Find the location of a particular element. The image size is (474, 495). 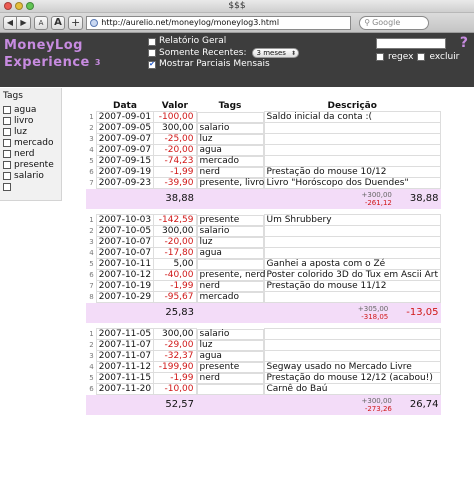

tag-item: nerd is located at coordinates (32, 153).